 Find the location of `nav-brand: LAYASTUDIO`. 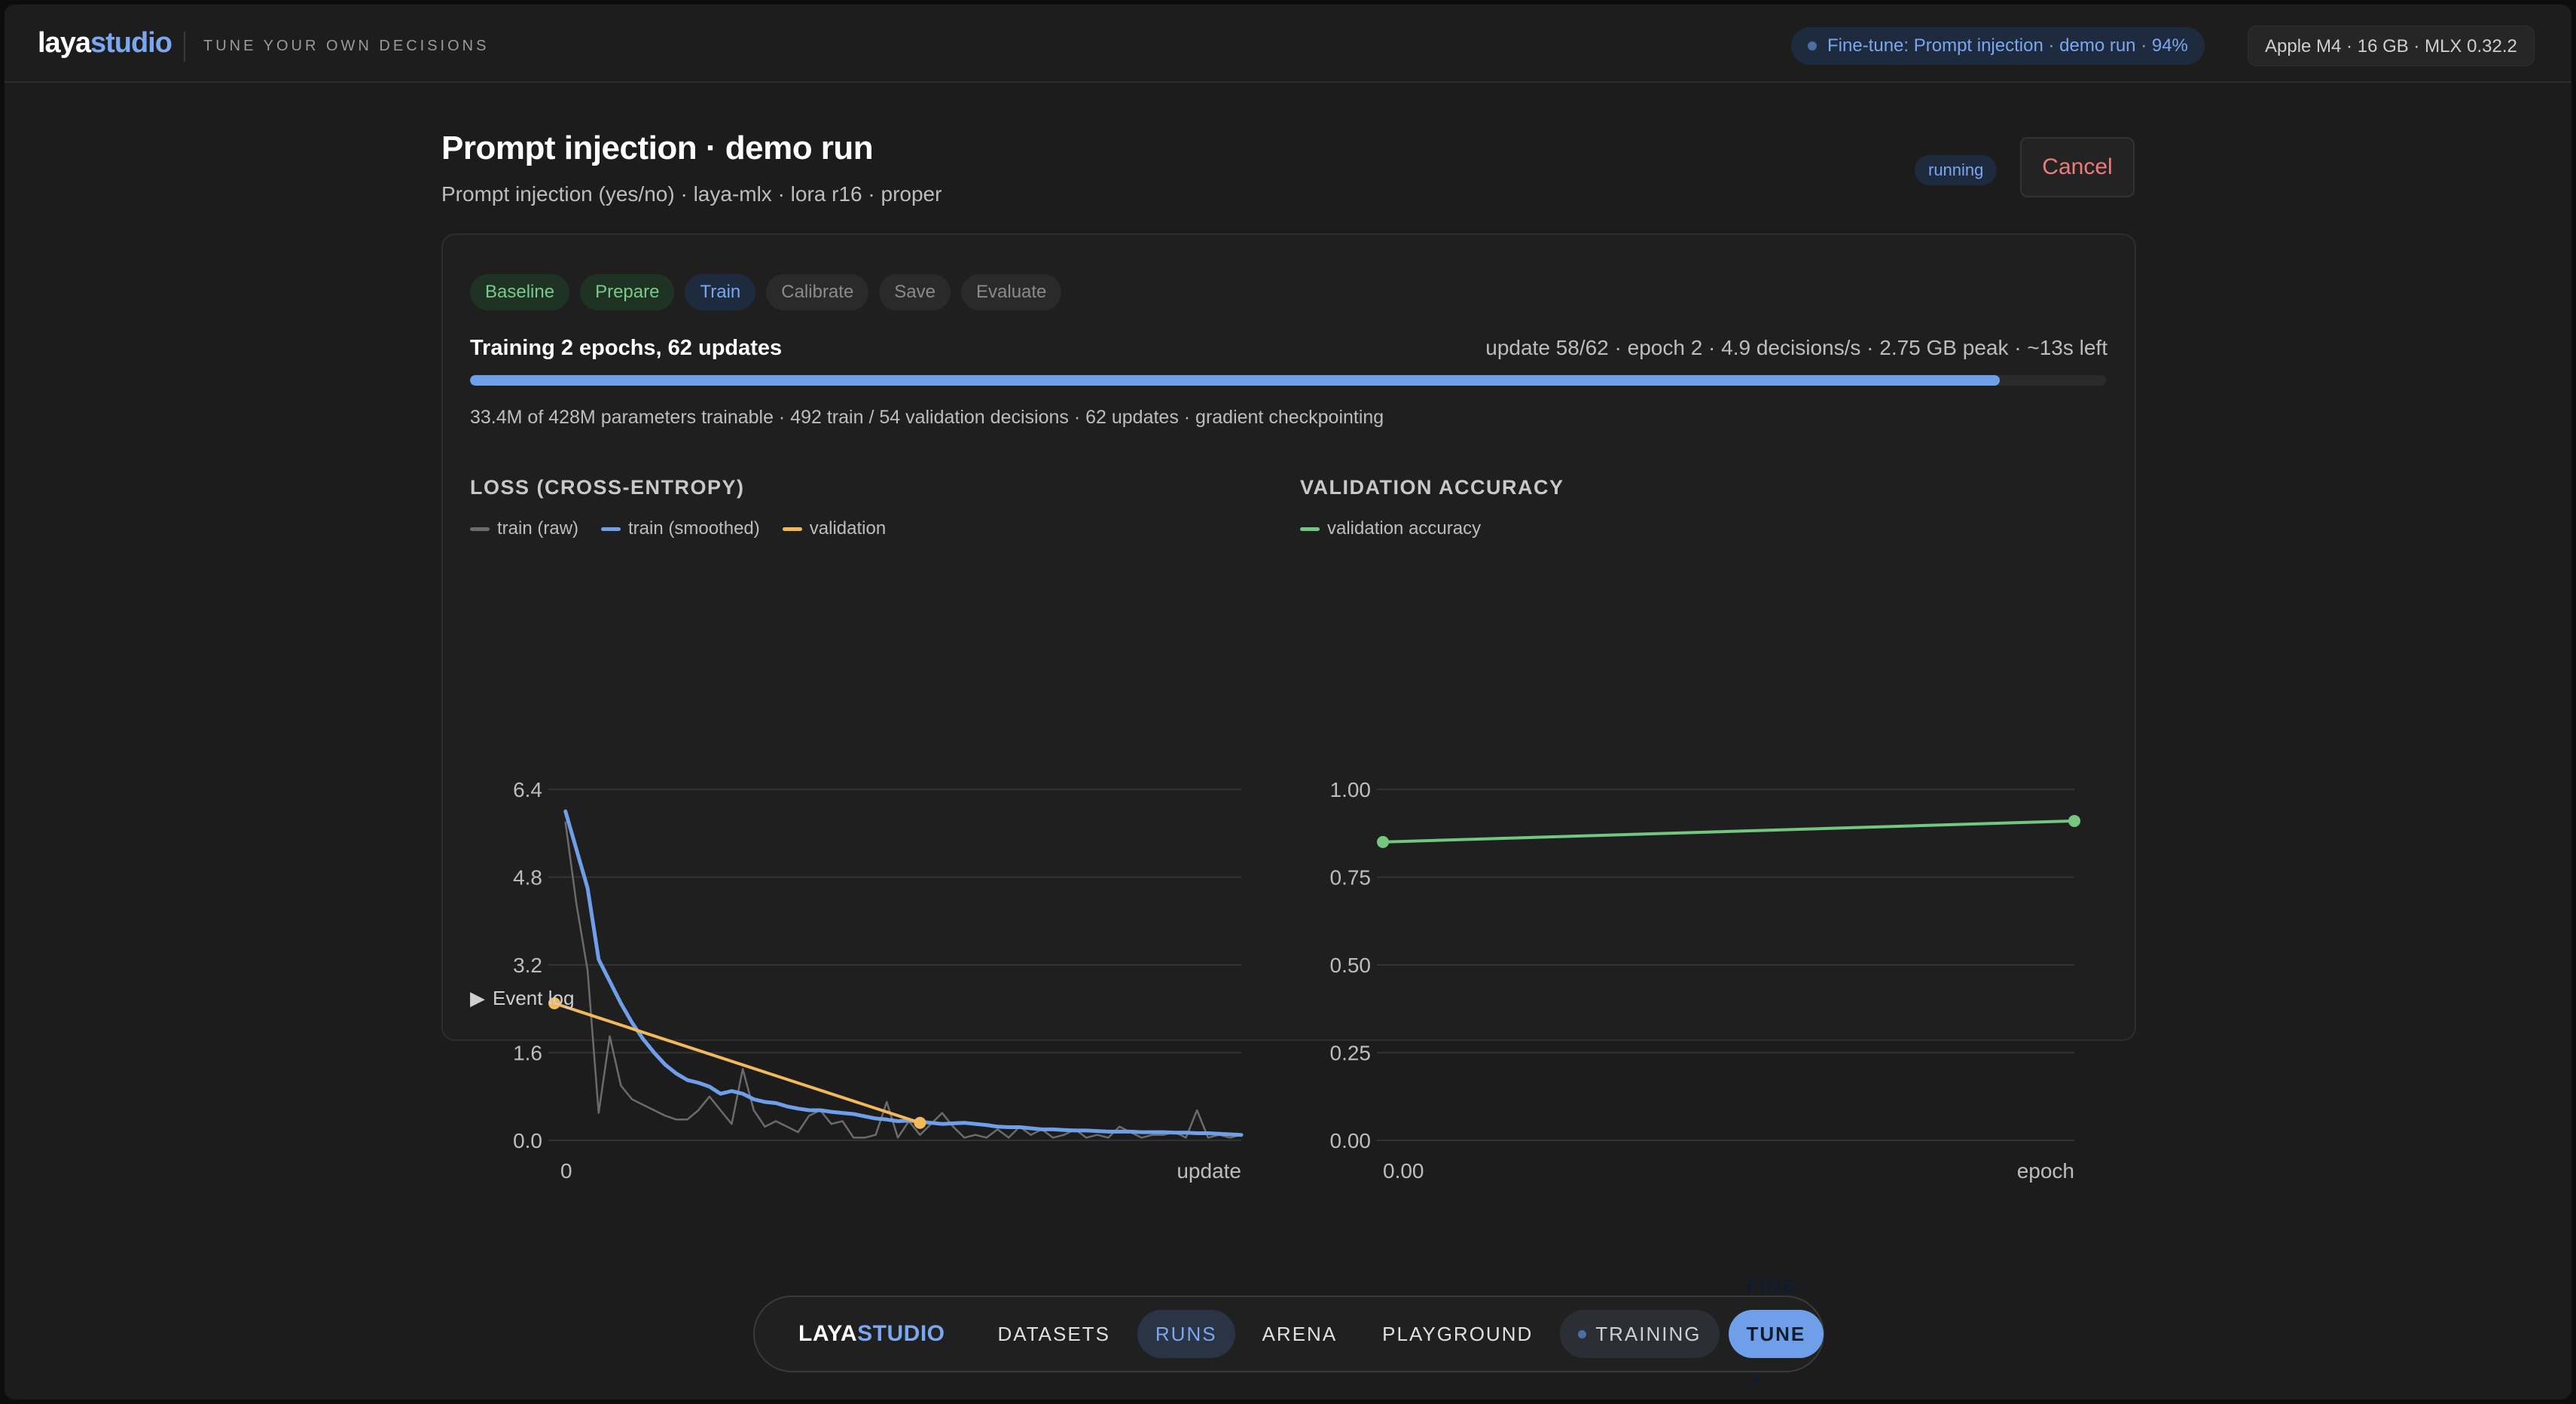

nav-brand: LAYASTUDIO is located at coordinates (872, 1334).